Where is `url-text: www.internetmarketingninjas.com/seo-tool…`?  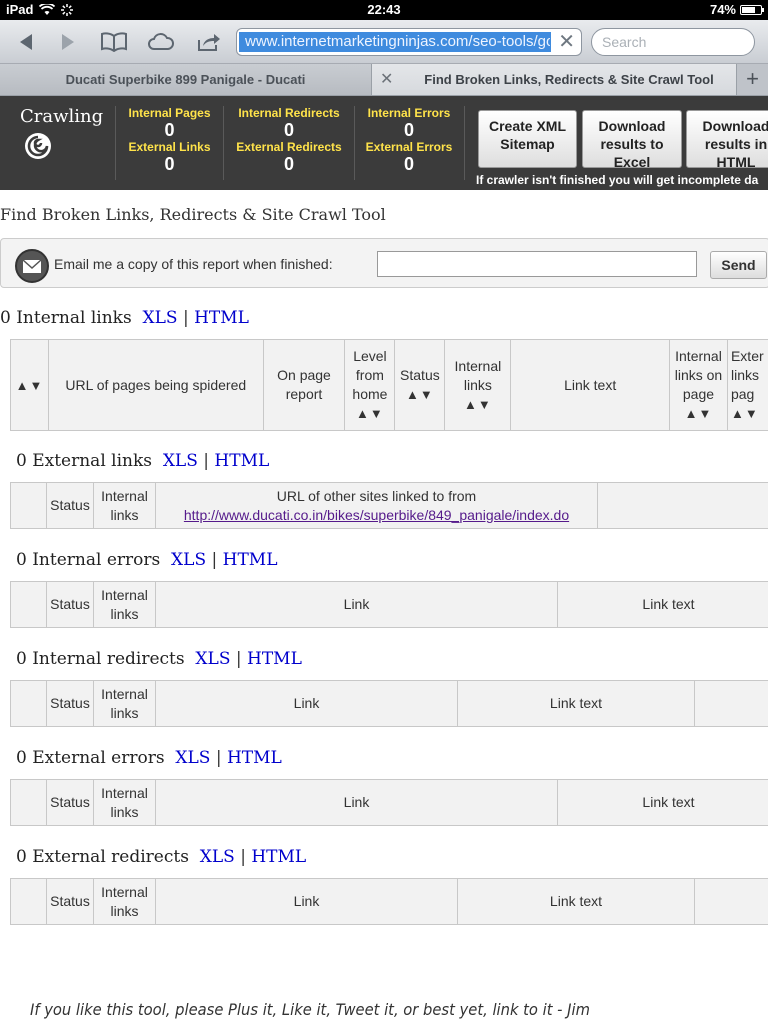 url-text: www.internetmarketingninjas.com/seo-tool… is located at coordinates (397, 41).